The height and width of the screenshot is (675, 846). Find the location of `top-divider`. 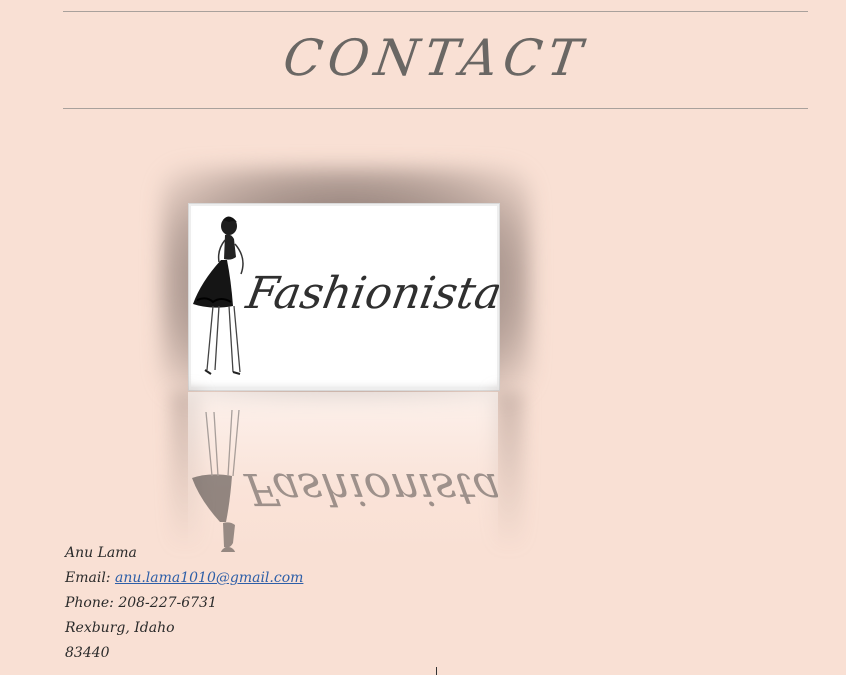

top-divider is located at coordinates (435, 11).